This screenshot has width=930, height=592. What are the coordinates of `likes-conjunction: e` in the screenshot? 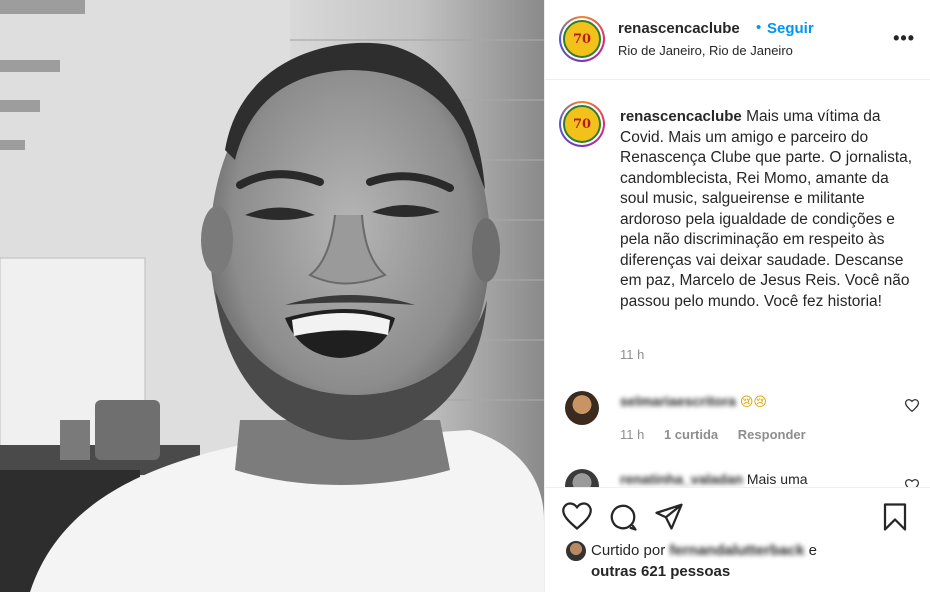 It's located at (812, 550).